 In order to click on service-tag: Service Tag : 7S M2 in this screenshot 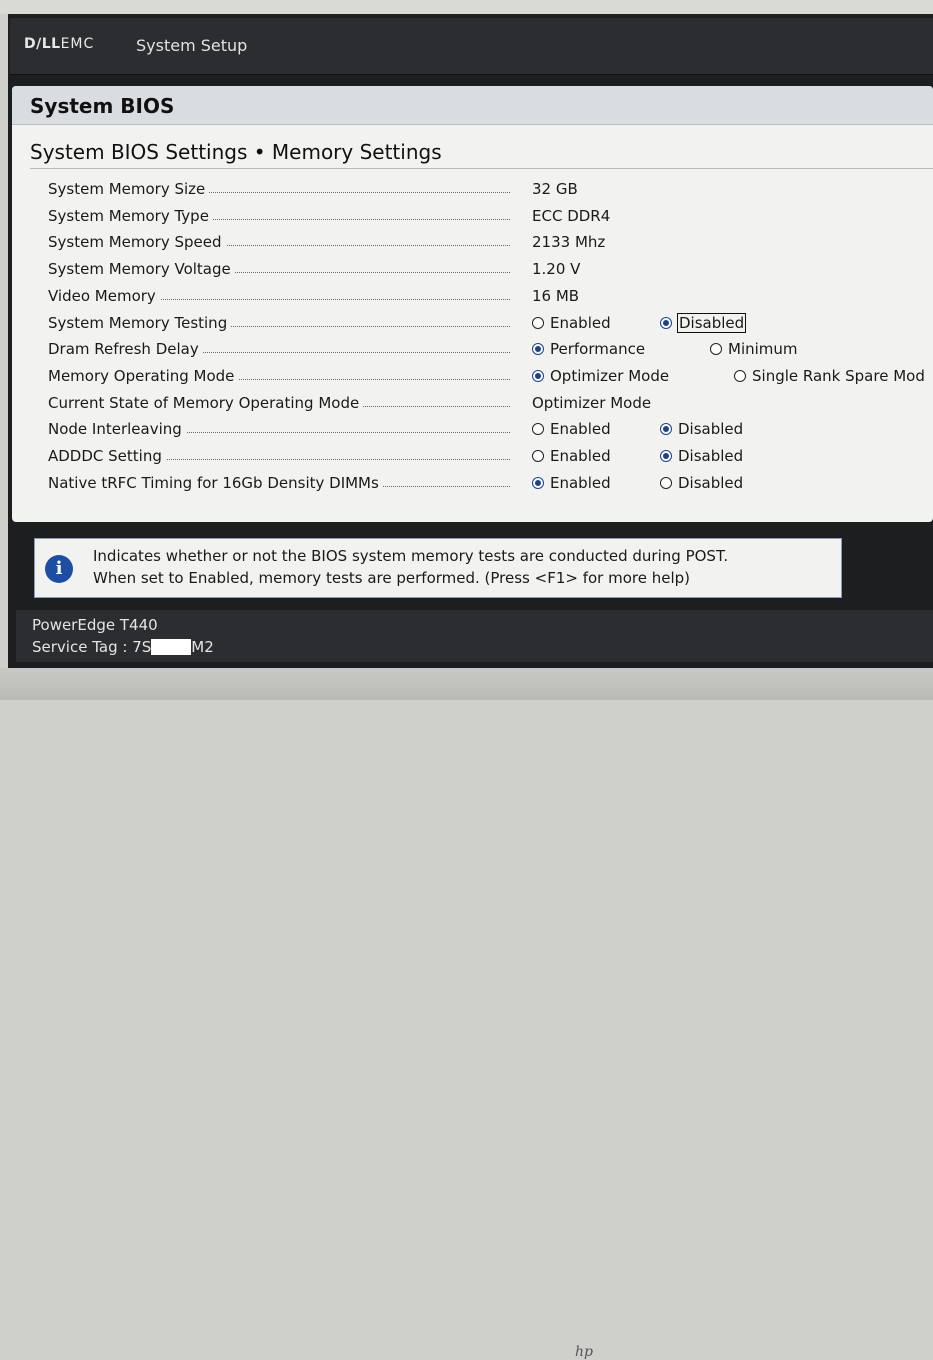, I will do `click(123, 647)`.